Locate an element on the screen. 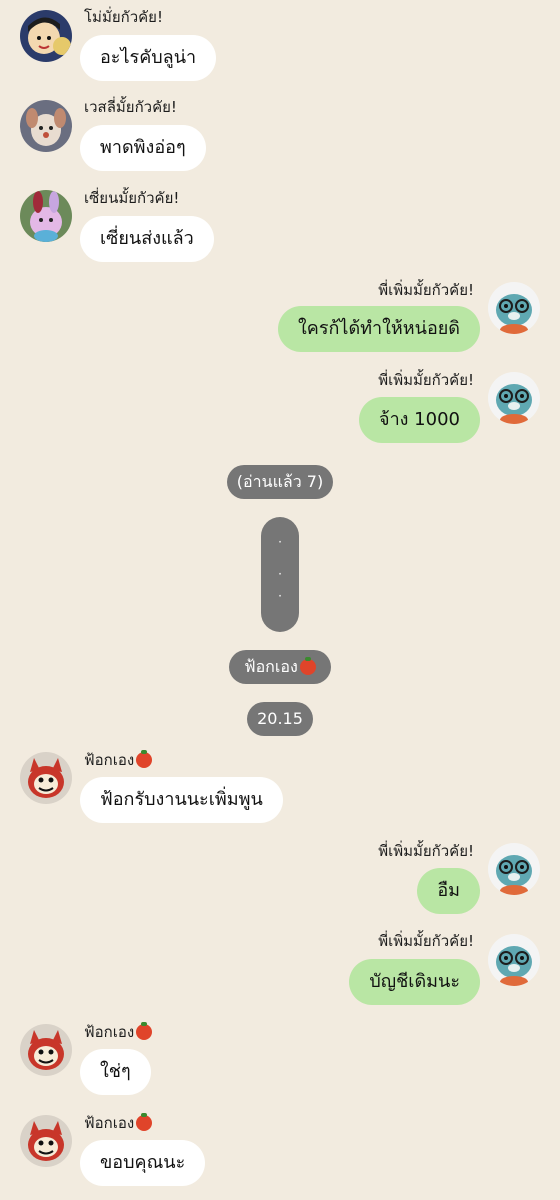  sender-name: โม่มั่ยกัวคัย! is located at coordinates (123, 17).